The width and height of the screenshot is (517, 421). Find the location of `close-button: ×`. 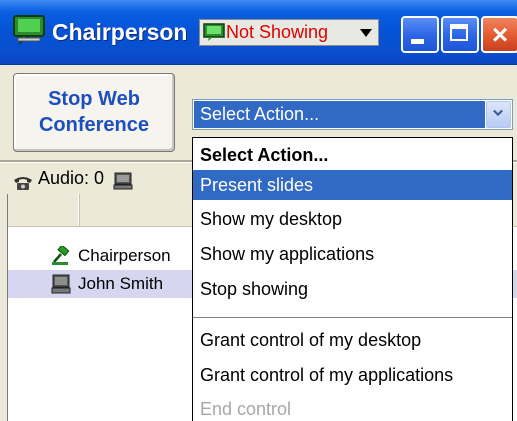

close-button: × is located at coordinates (499, 34).